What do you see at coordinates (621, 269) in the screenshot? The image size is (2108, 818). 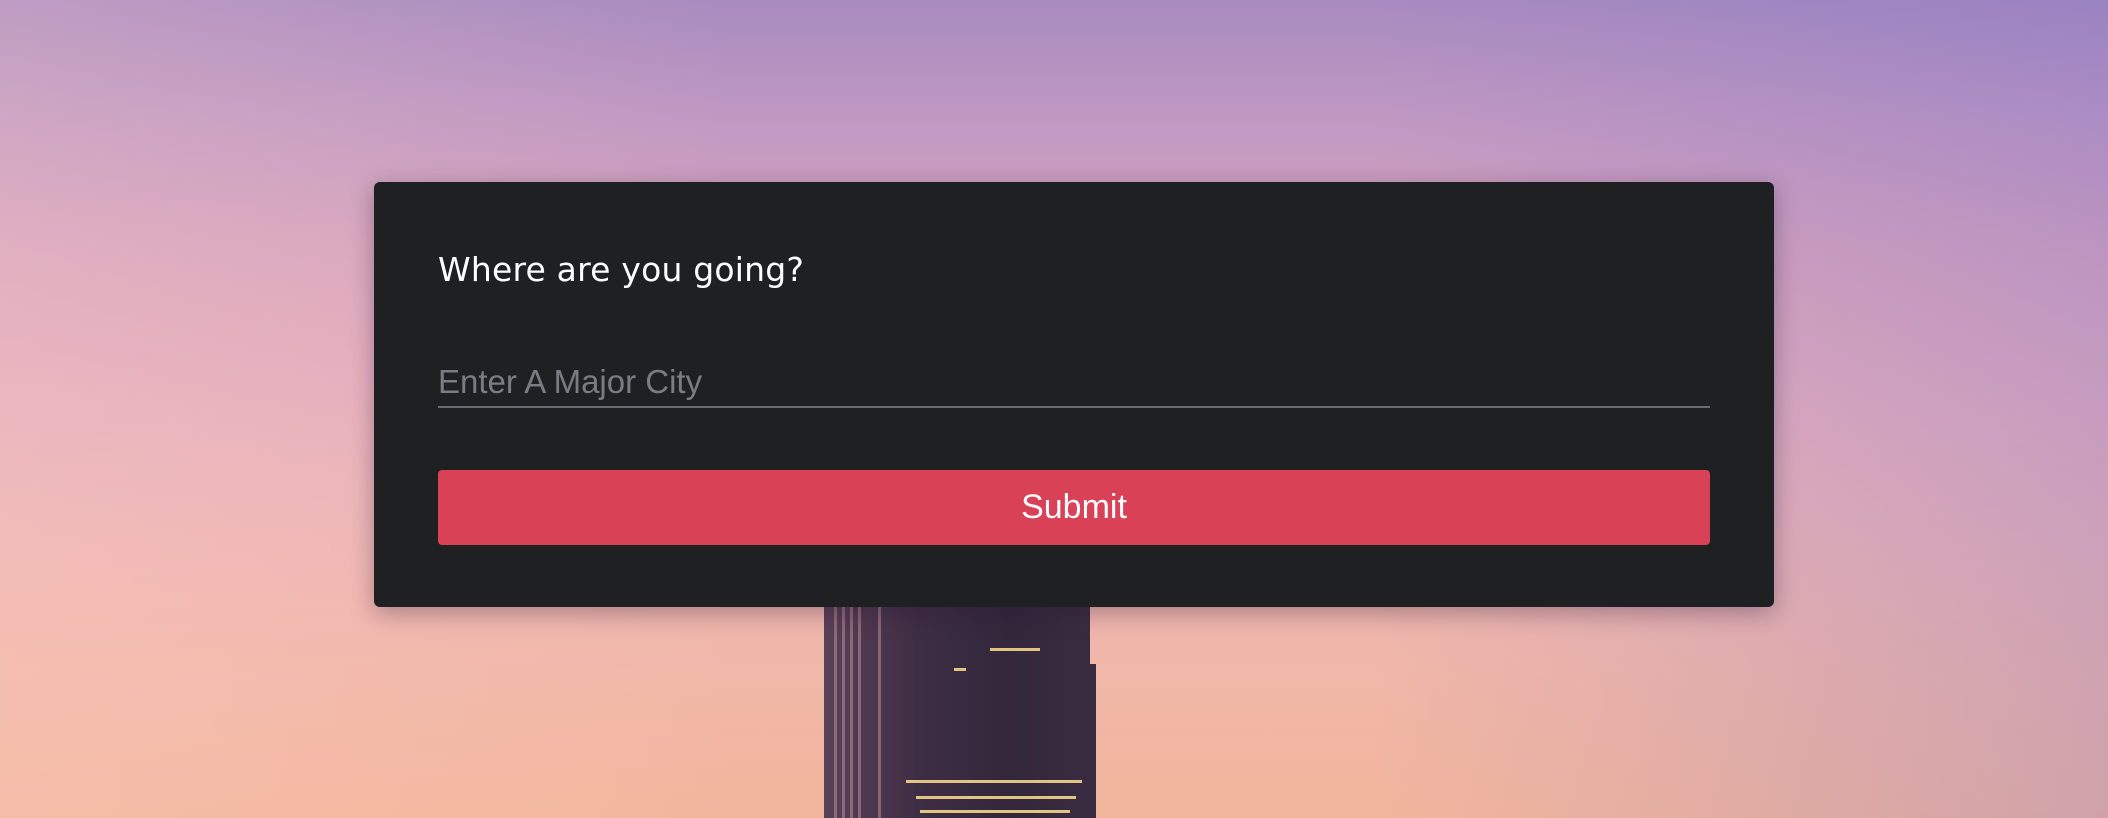 I see `form-title: Where are you going?` at bounding box center [621, 269].